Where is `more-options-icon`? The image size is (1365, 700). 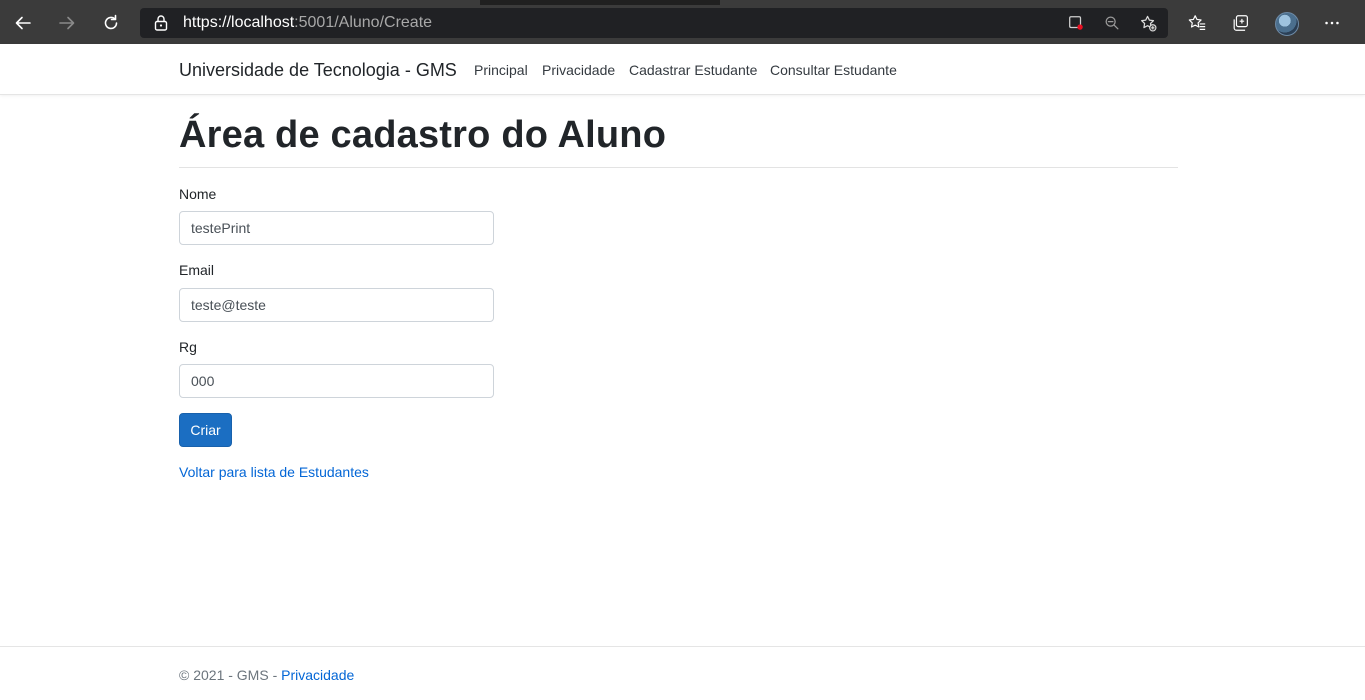 more-options-icon is located at coordinates (1332, 23).